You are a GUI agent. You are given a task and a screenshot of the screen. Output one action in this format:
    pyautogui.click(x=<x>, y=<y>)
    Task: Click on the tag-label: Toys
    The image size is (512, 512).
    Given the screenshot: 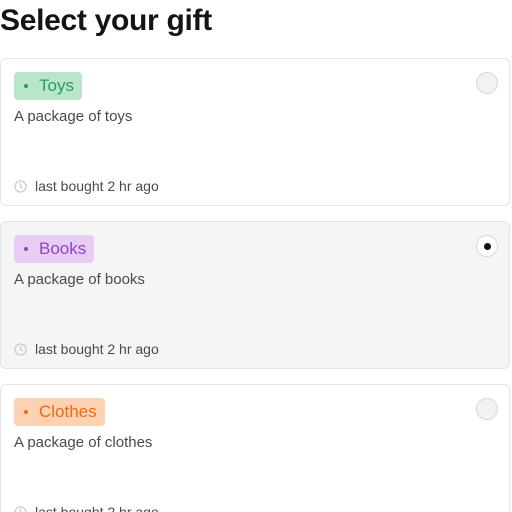 What is the action you would take?
    pyautogui.click(x=56, y=85)
    